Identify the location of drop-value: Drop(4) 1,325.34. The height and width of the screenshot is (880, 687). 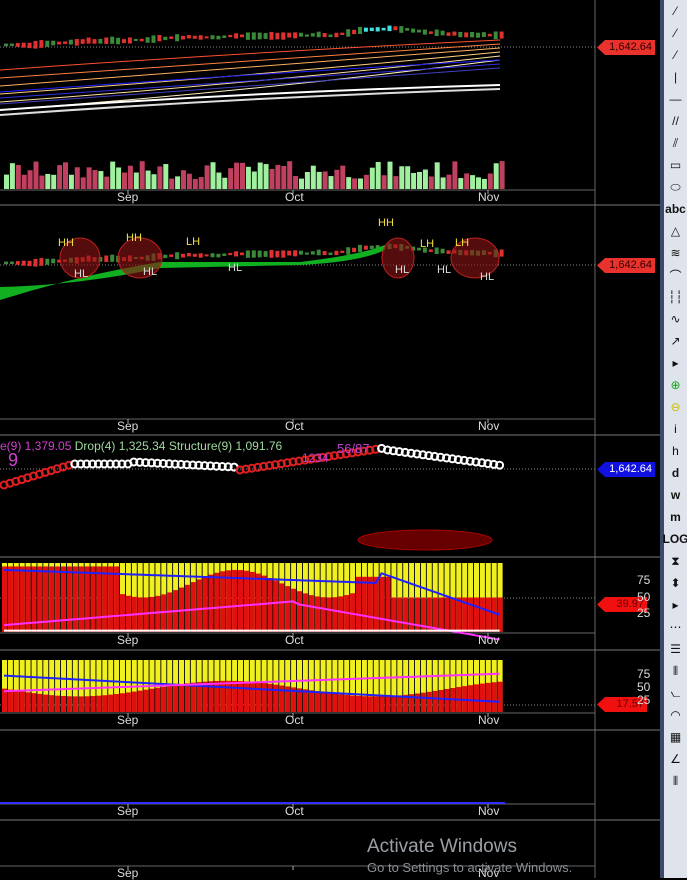
(120, 446).